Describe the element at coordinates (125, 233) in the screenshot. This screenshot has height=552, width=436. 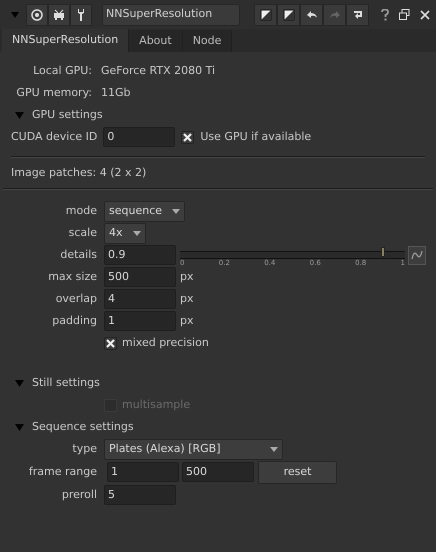
I see `dropdown: 4x` at that location.